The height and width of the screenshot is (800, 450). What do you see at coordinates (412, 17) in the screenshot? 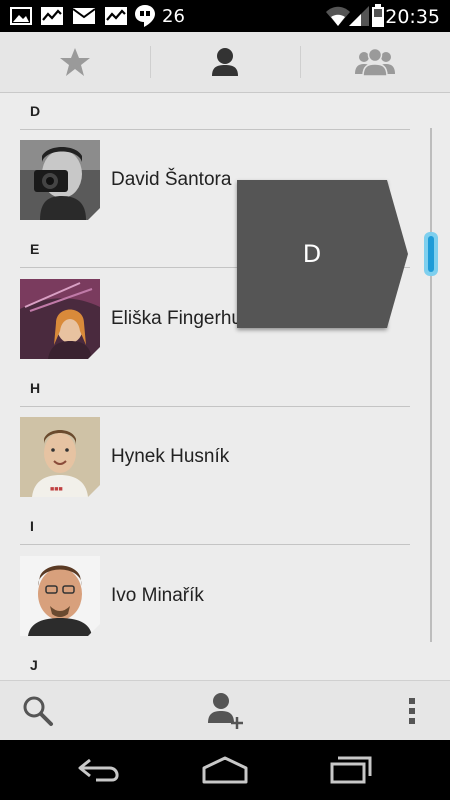
I see `clock: 20:35` at bounding box center [412, 17].